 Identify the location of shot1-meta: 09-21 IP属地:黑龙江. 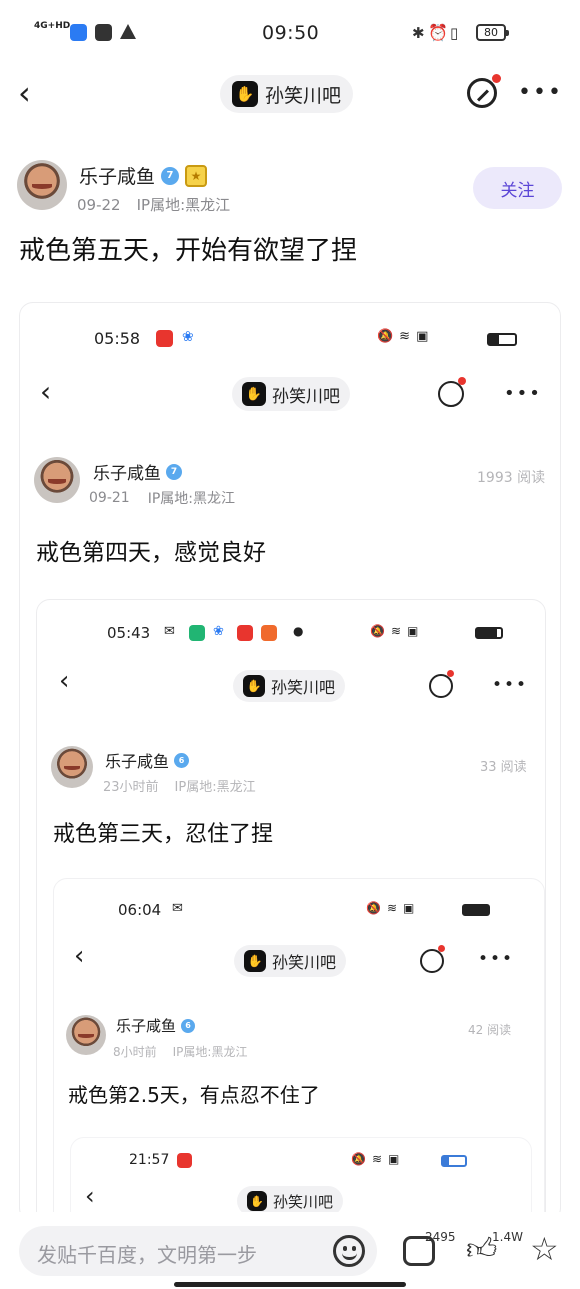
(162, 498).